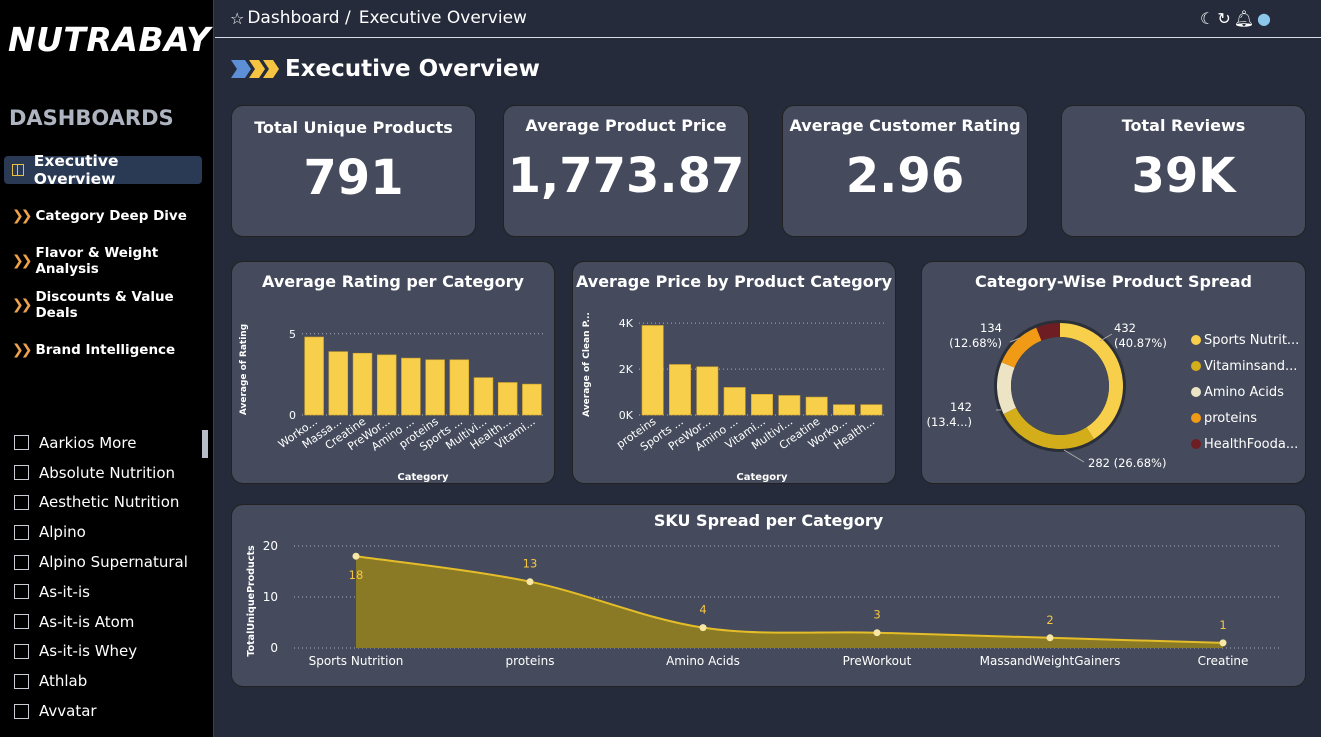  Describe the element at coordinates (1207, 18) in the screenshot. I see `moon-icon: ☾` at that location.